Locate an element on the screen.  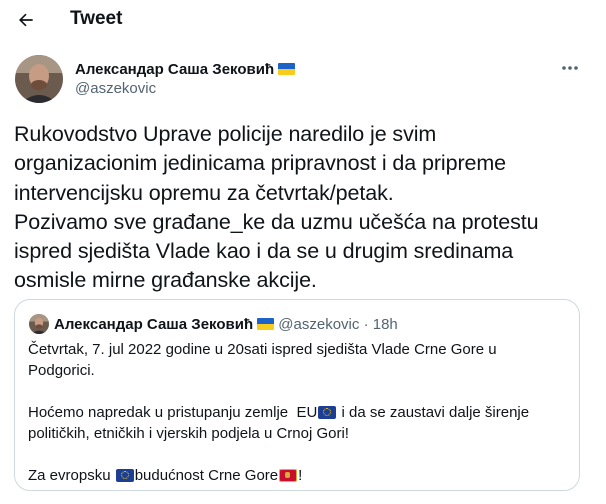
more-options-button is located at coordinates (570, 68).